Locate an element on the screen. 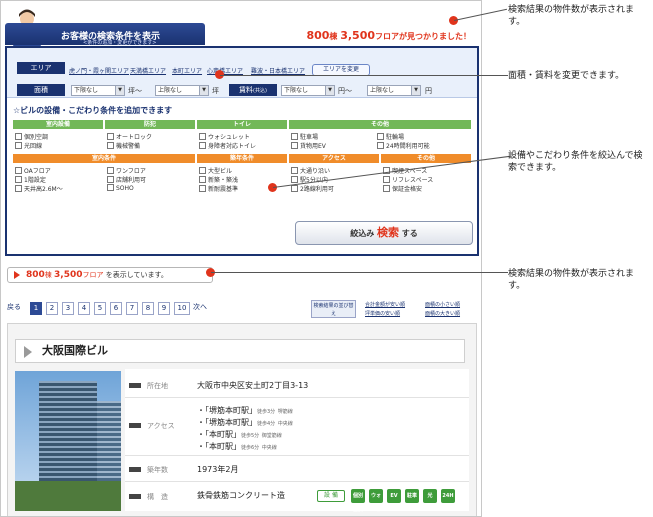 The width and height of the screenshot is (653, 517). refine-search-button: 絞込み 検索 する is located at coordinates (384, 233).